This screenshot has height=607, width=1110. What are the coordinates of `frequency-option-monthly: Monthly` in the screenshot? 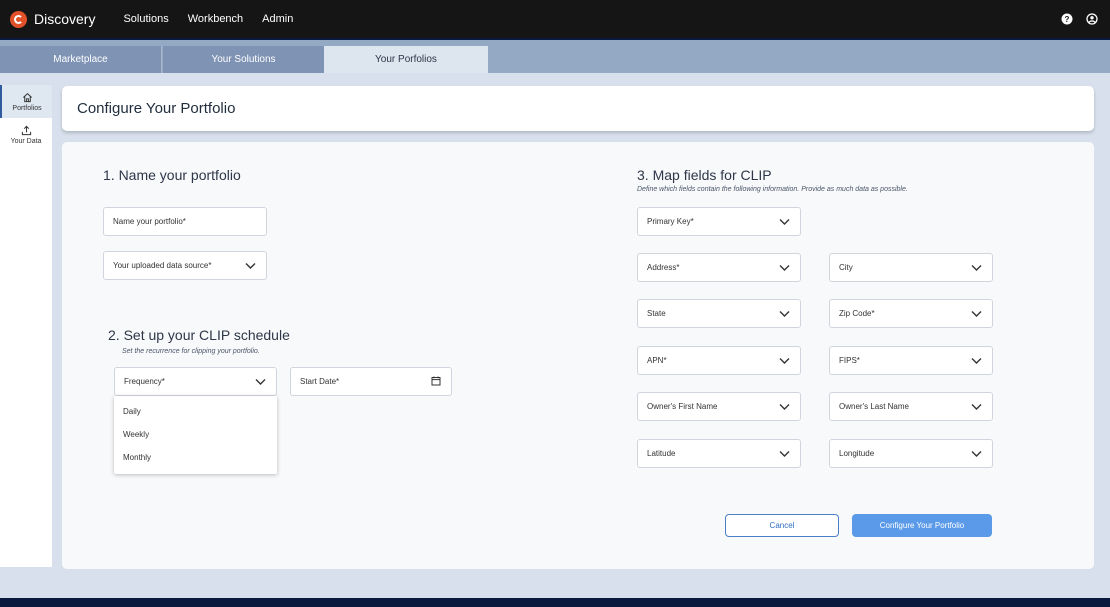 It's located at (137, 457).